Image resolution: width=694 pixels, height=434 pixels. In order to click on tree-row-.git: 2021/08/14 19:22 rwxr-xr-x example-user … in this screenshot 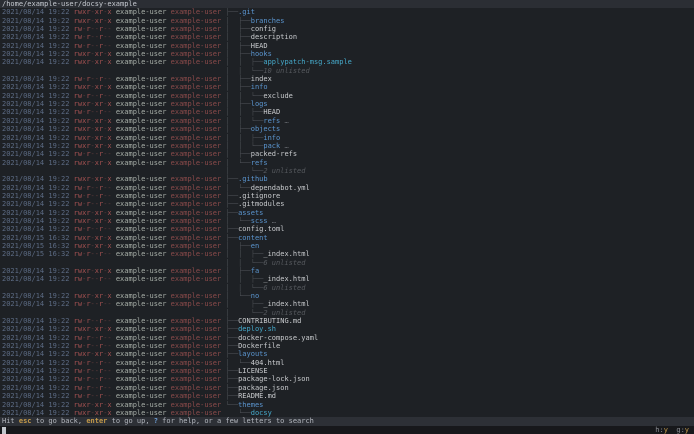, I will do `click(347, 12)`.